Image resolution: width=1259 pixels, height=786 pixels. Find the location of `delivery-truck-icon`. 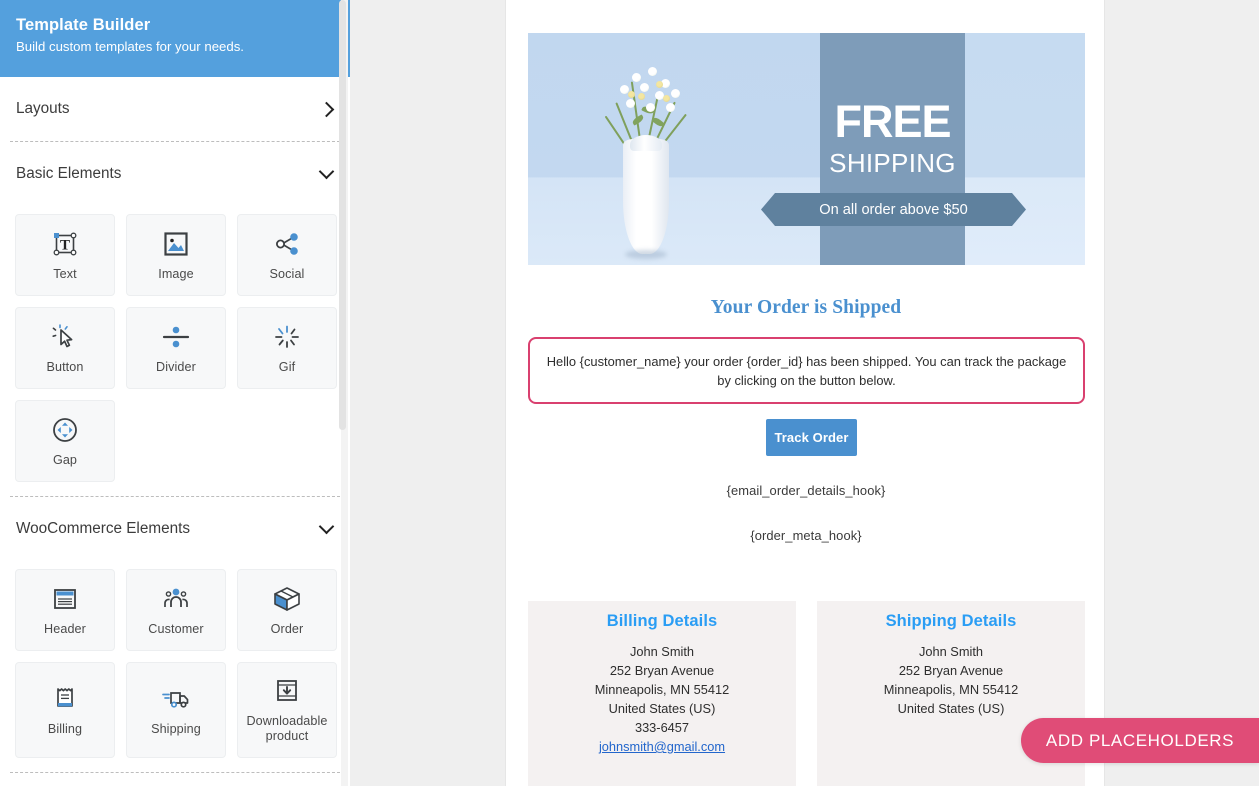

delivery-truck-icon is located at coordinates (176, 699).